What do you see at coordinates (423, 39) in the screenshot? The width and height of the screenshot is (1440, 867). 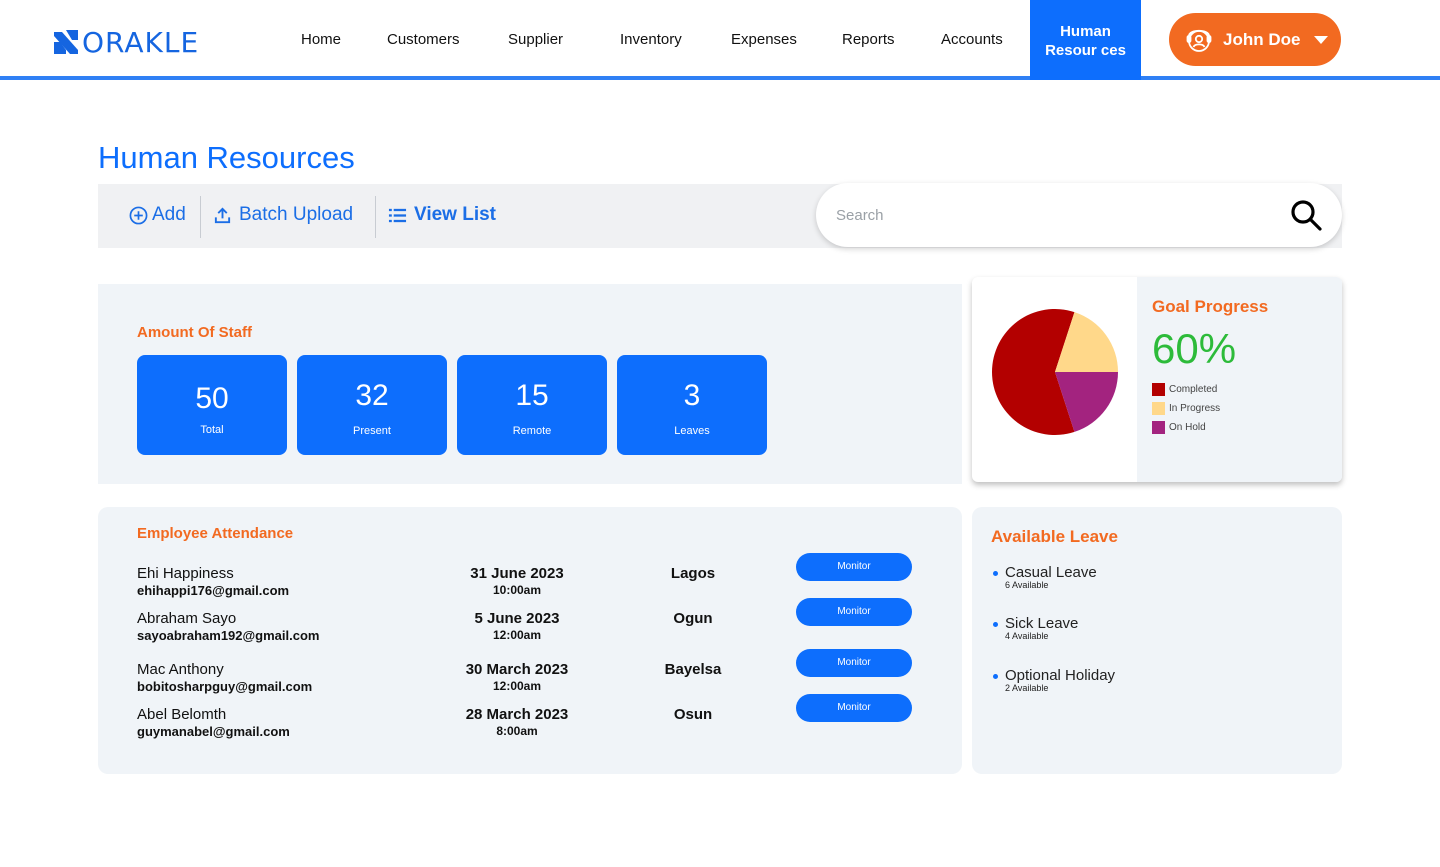 I see `nav-customers: Customers` at bounding box center [423, 39].